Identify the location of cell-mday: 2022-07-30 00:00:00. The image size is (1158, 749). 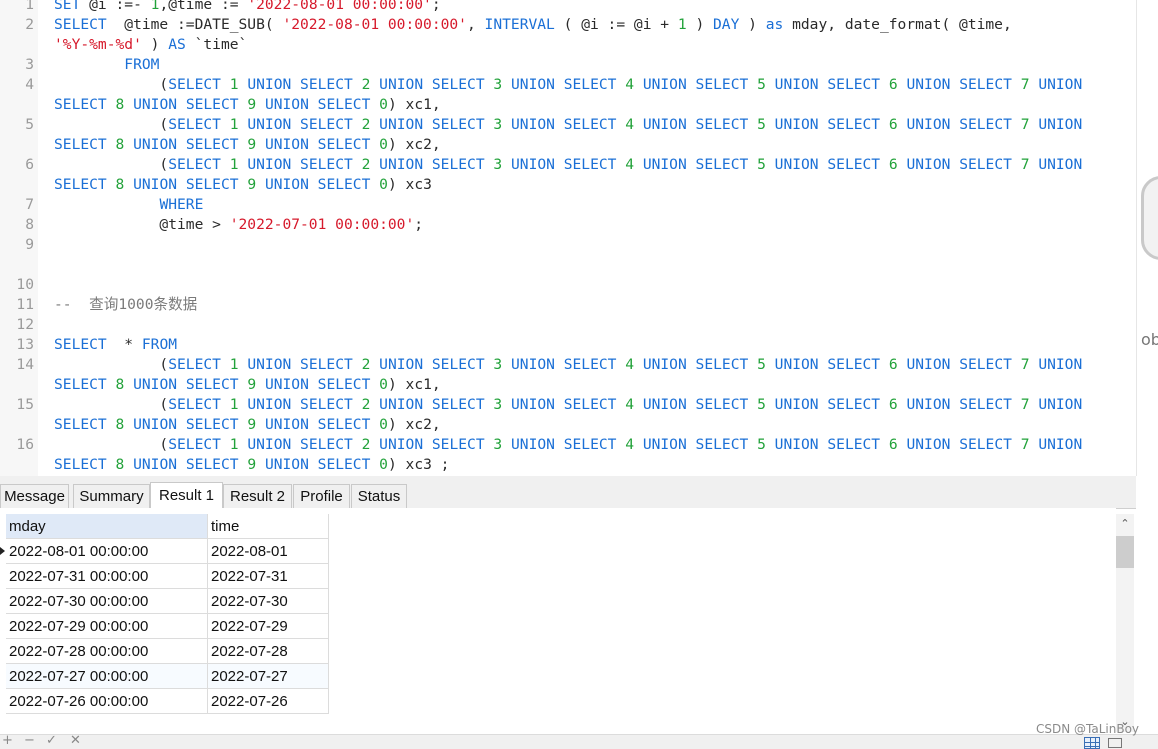
(107, 601).